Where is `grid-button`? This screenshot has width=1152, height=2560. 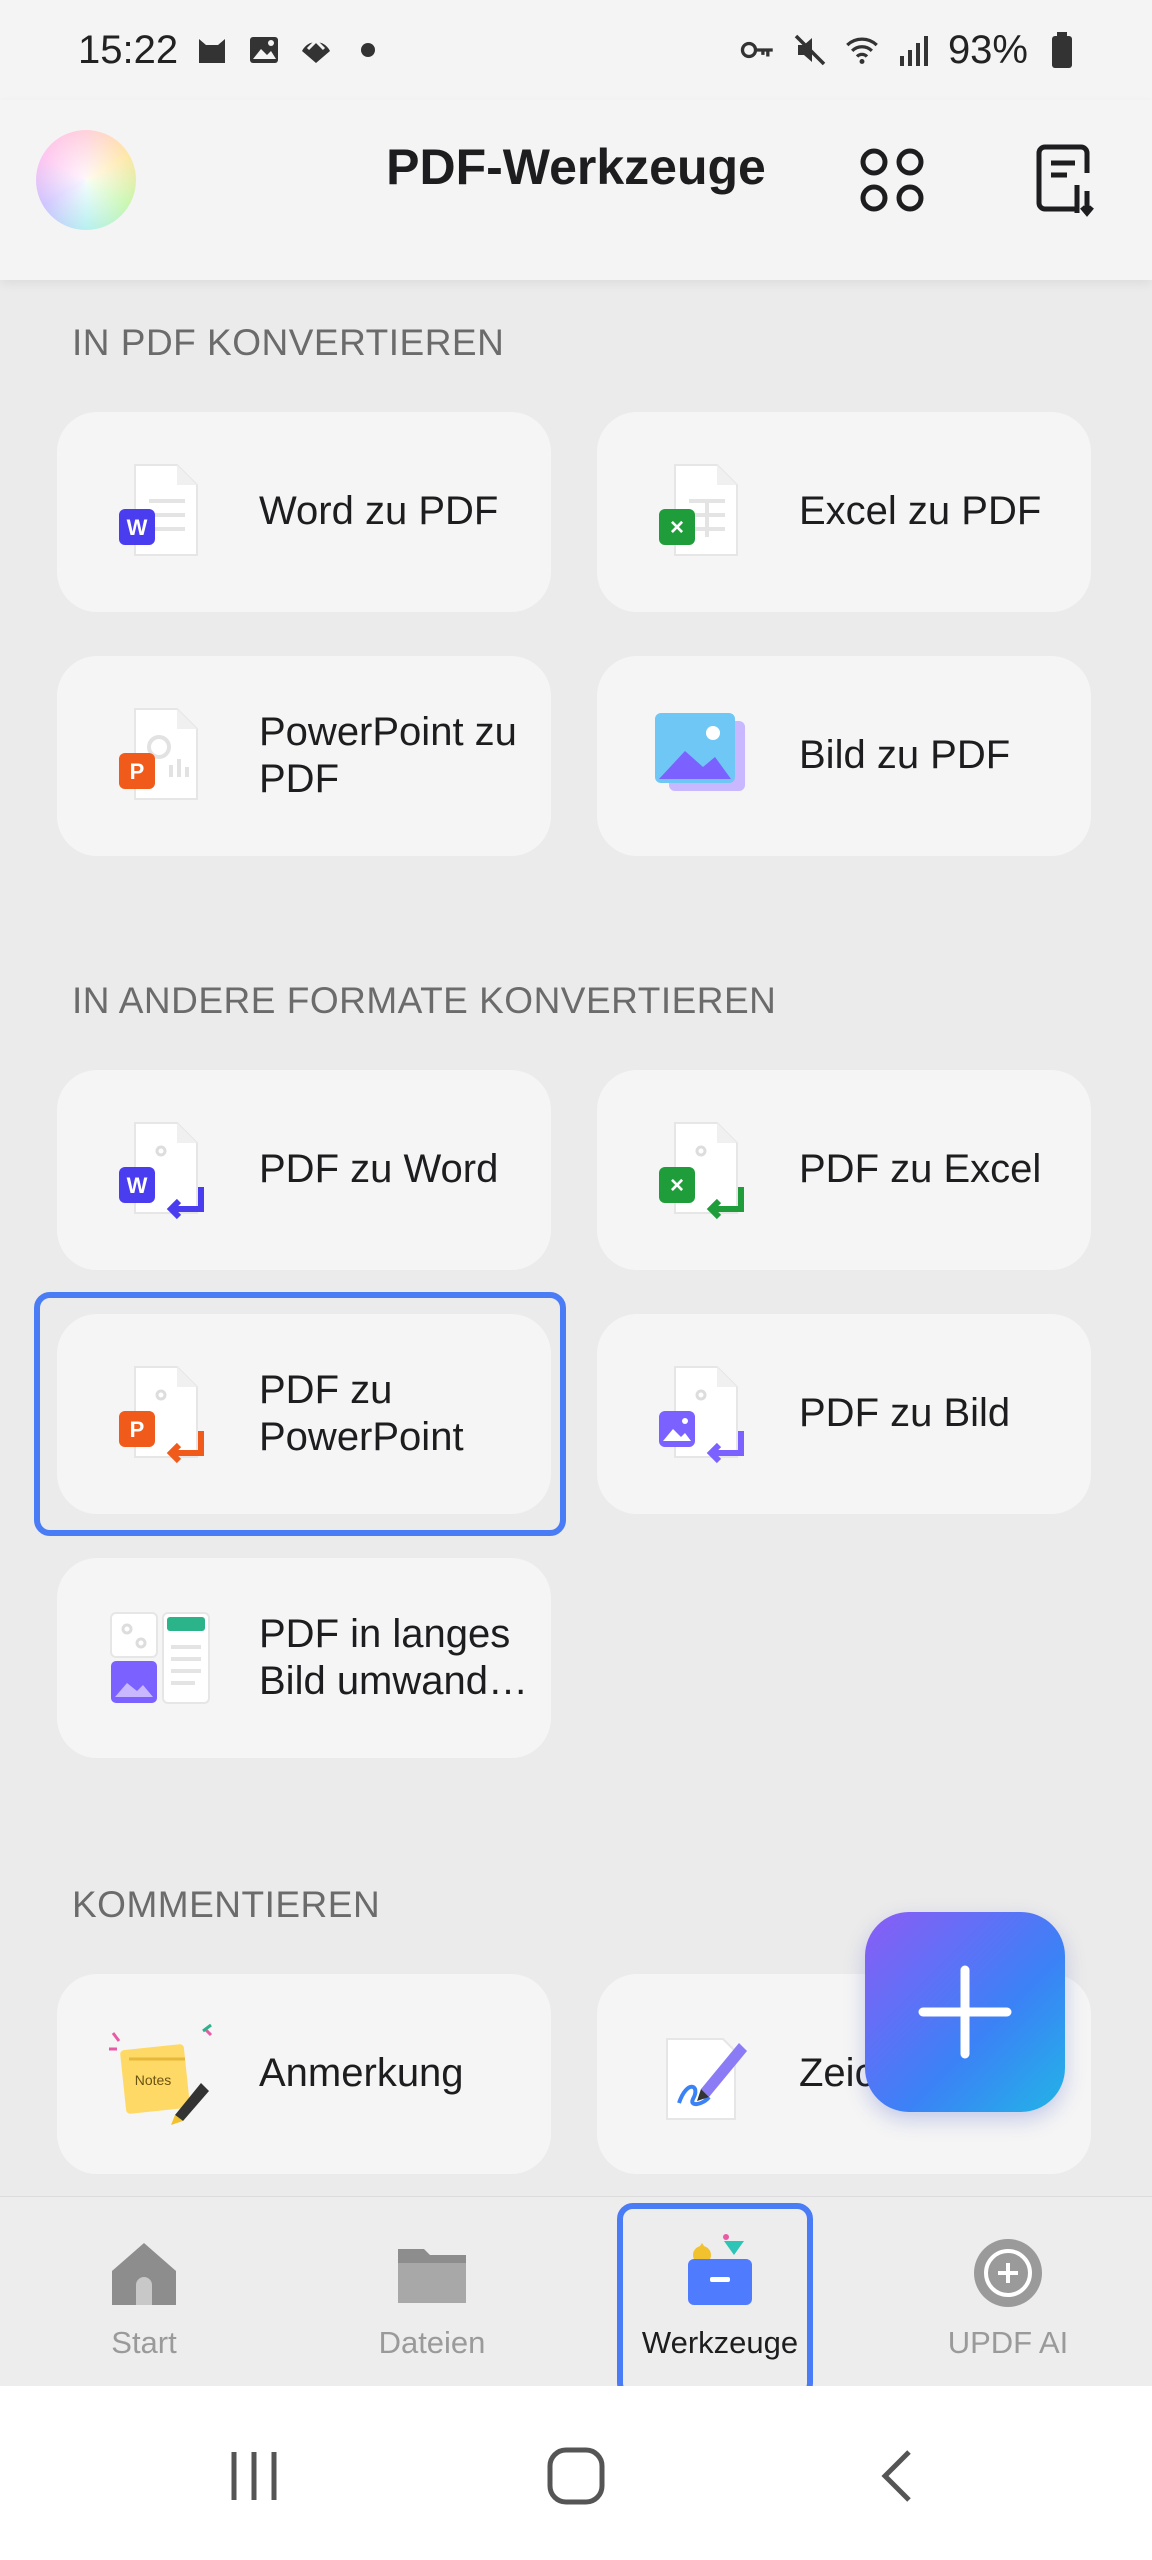 grid-button is located at coordinates (892, 180).